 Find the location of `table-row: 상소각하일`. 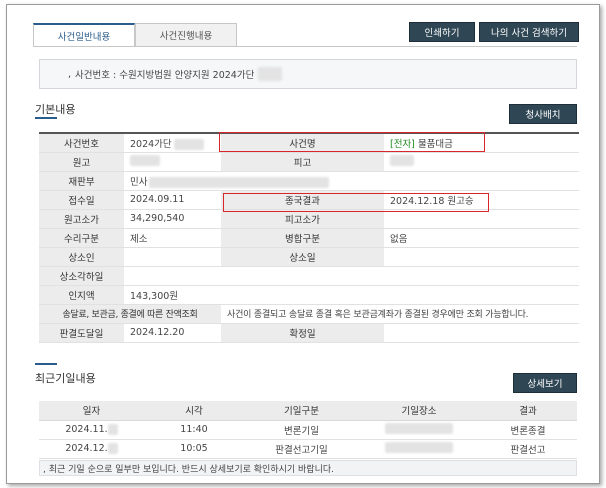

table-row: 상소각하일 is located at coordinates (309, 276).